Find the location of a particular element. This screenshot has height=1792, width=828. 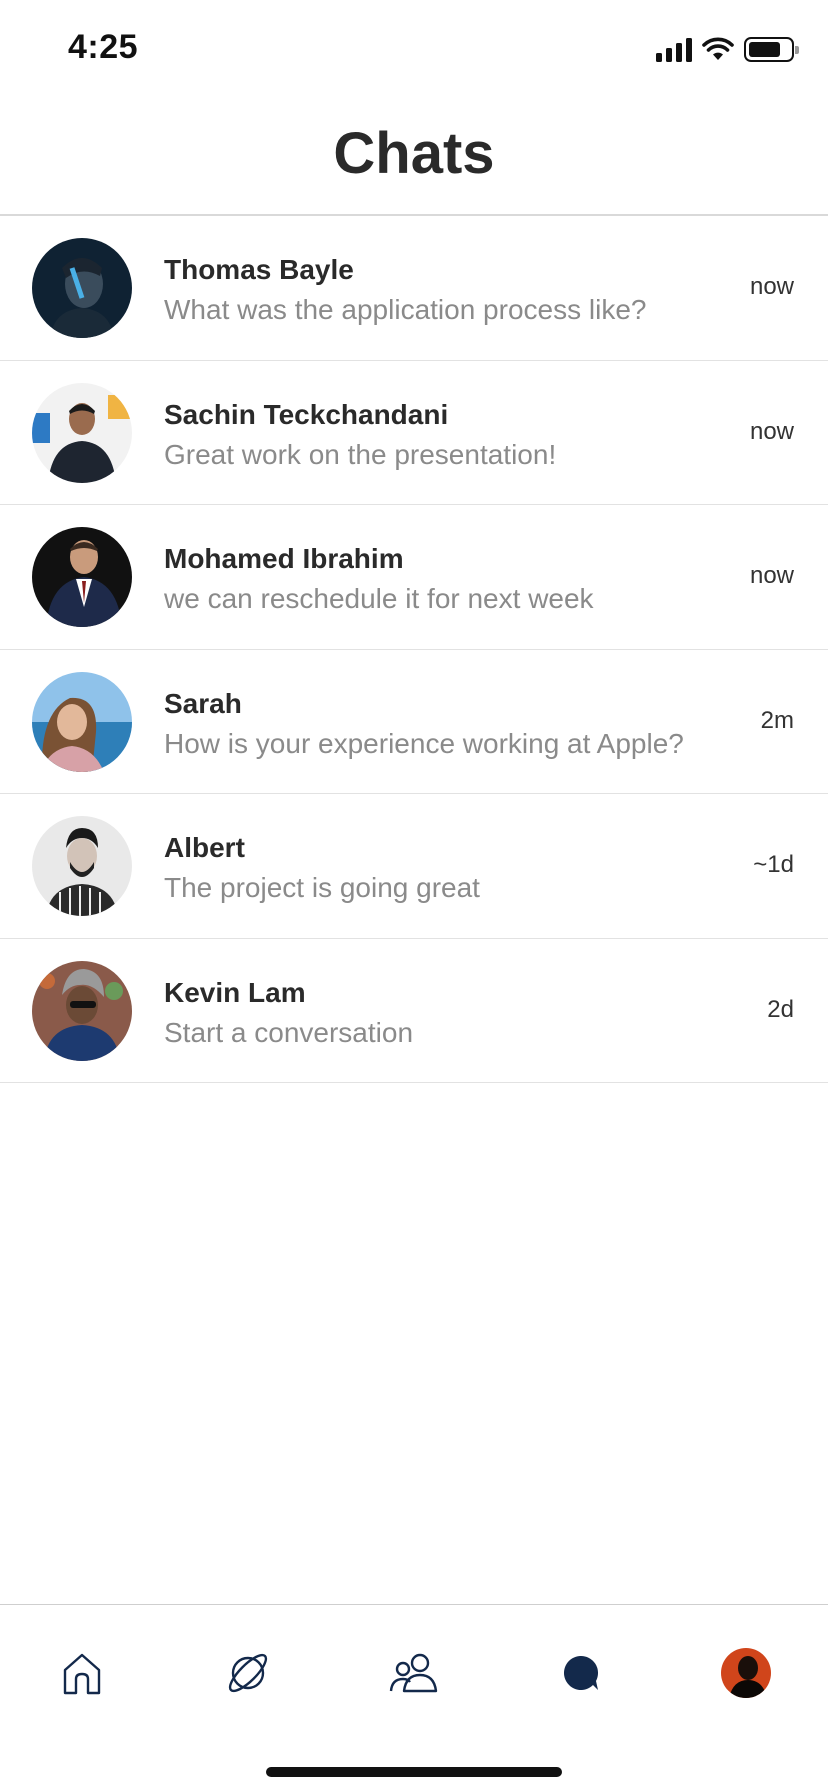

chat-name: Mohamed Ibrahim is located at coordinates (284, 558).